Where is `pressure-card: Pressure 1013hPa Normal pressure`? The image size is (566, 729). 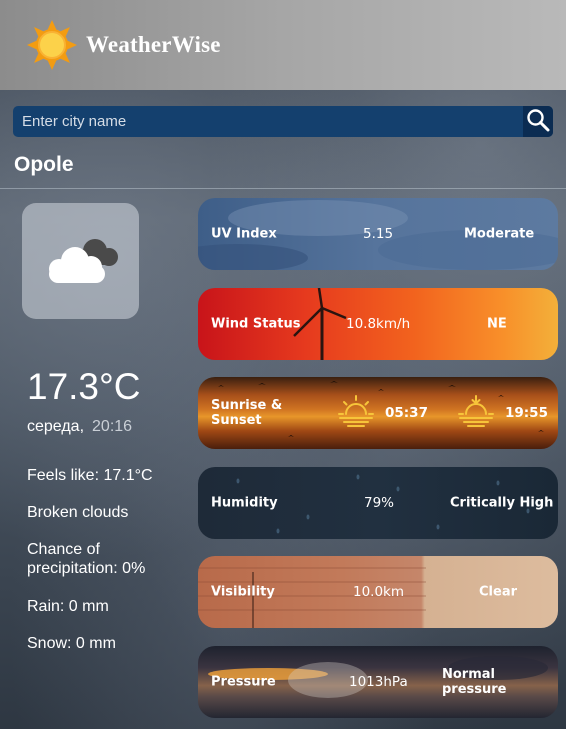
pressure-card: Pressure 1013hPa Normal pressure is located at coordinates (378, 682).